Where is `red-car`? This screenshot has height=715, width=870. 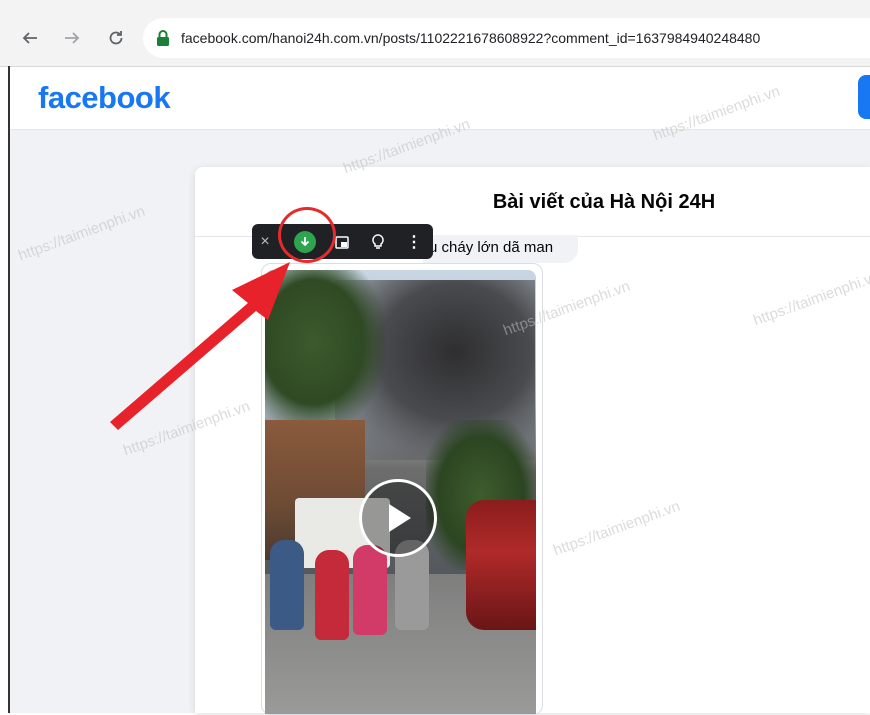
red-car is located at coordinates (501, 565).